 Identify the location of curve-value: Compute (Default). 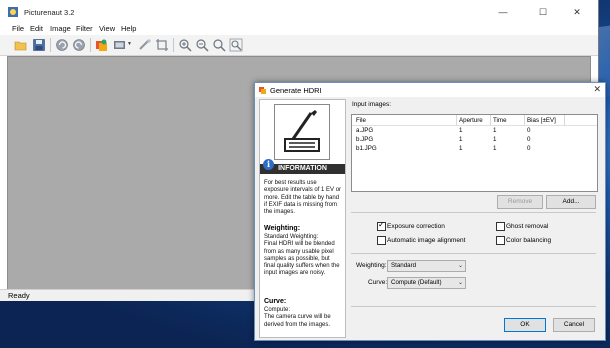
(416, 282).